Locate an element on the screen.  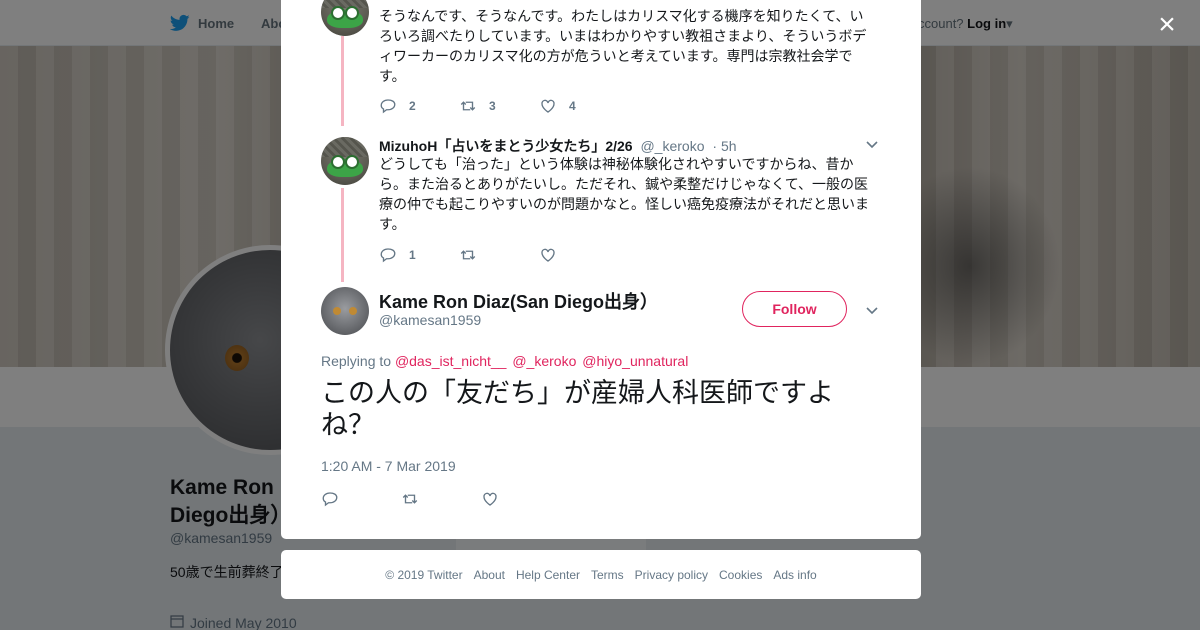
tweet-actions: 1 is located at coordinates (499, 255).